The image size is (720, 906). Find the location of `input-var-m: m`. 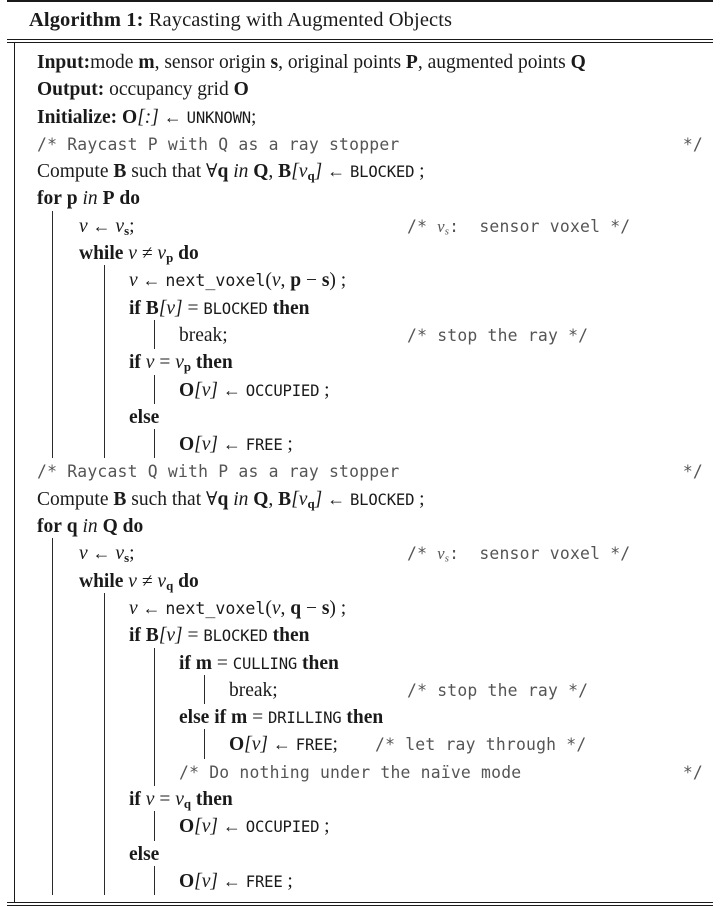

input-var-m: m is located at coordinates (146, 62).